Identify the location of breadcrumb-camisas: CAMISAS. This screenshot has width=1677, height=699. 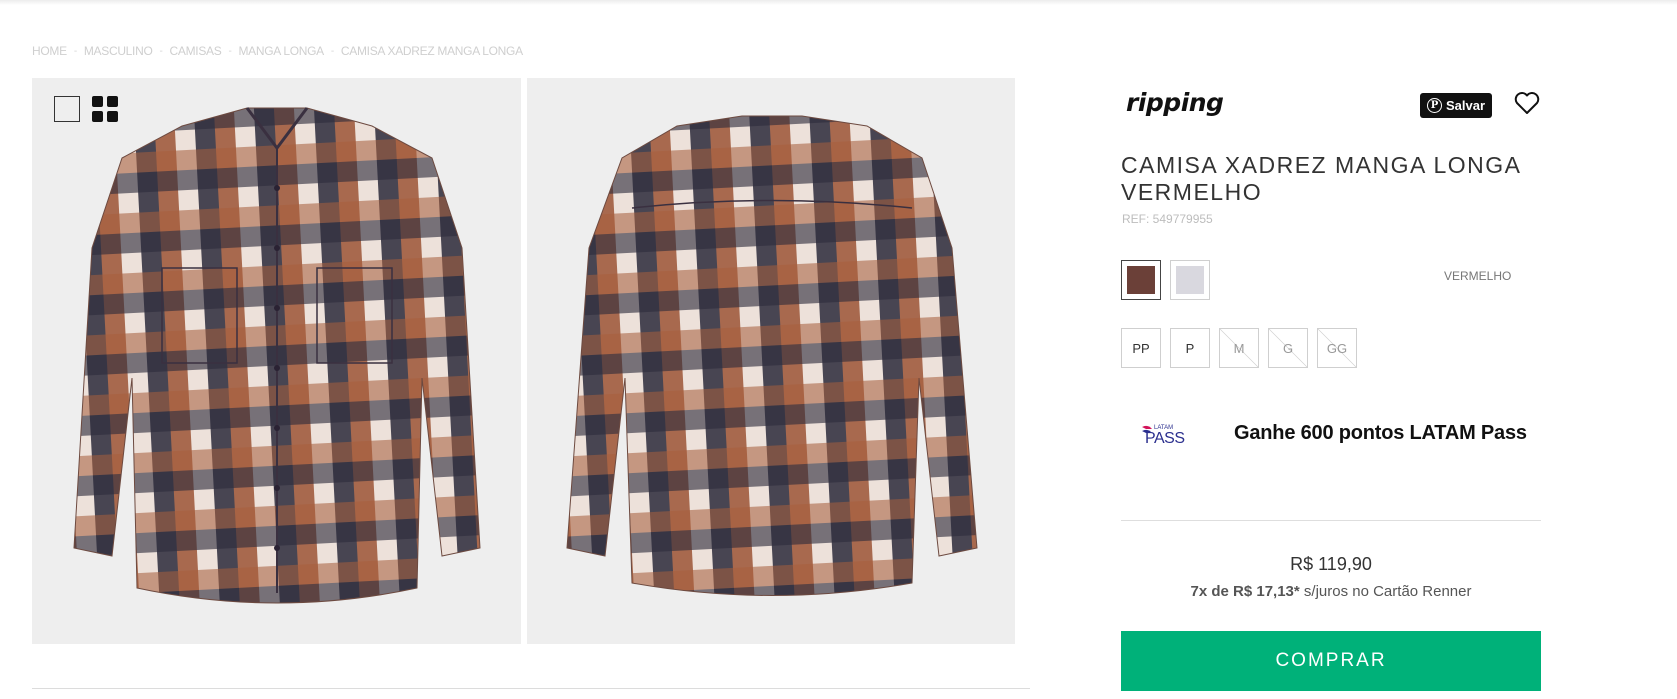
(196, 51).